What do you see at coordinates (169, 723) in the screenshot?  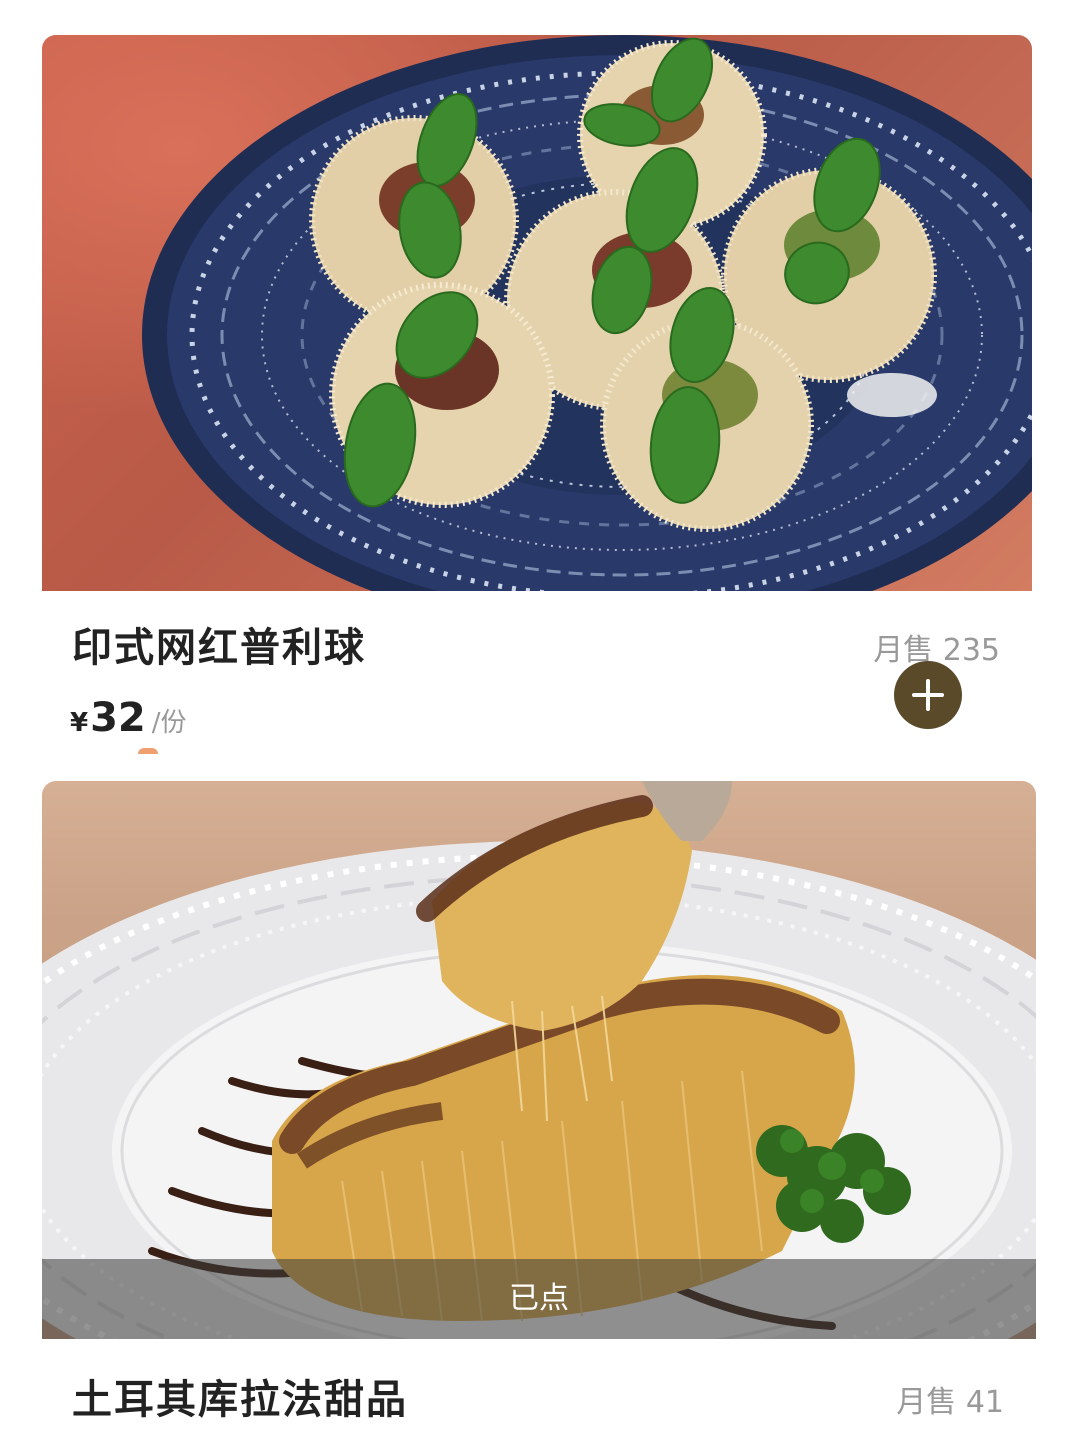 I see `price-unit: /份` at bounding box center [169, 723].